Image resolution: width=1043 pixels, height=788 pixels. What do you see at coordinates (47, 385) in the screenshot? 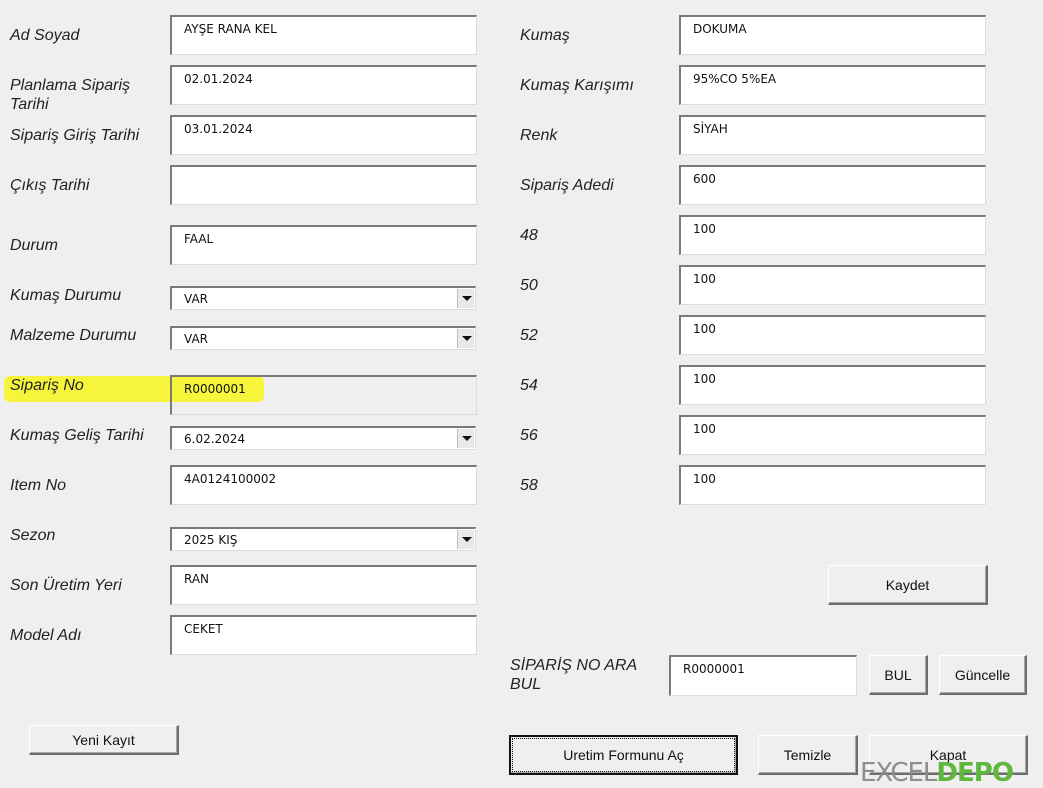
I see `siparis-no-label: Sipariş No` at bounding box center [47, 385].